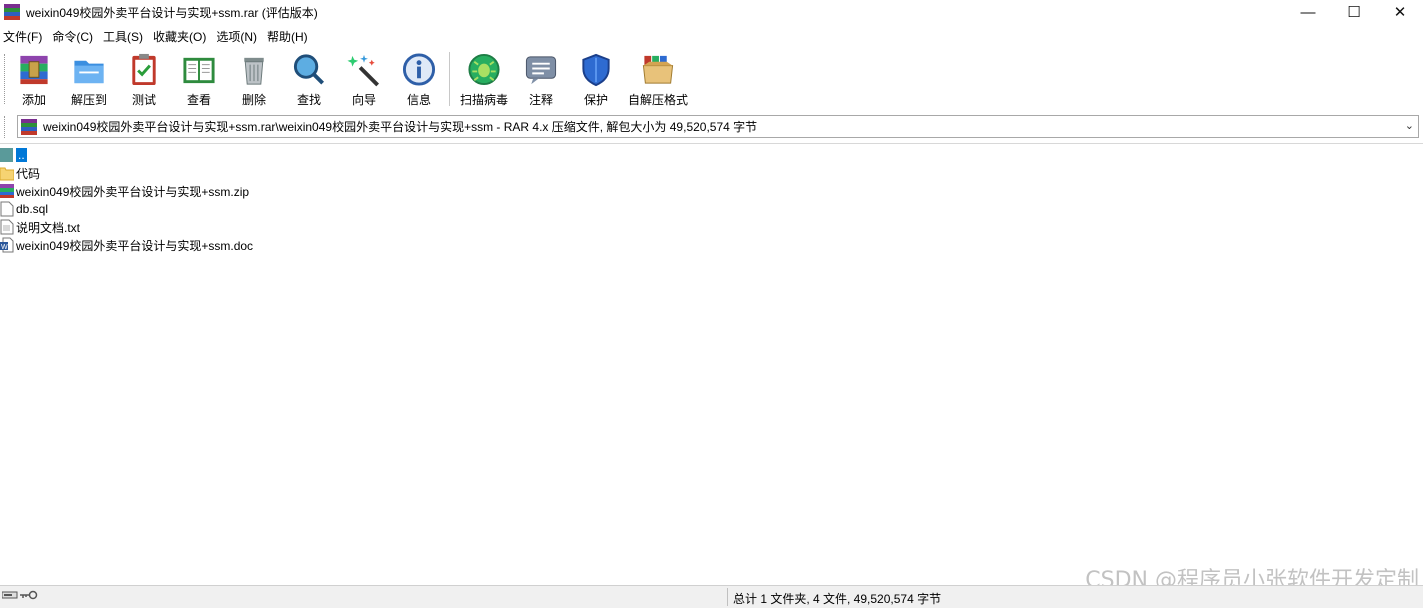 This screenshot has width=1423, height=608. I want to click on list-item-txt: 说明文档.txt, so click(40, 227).